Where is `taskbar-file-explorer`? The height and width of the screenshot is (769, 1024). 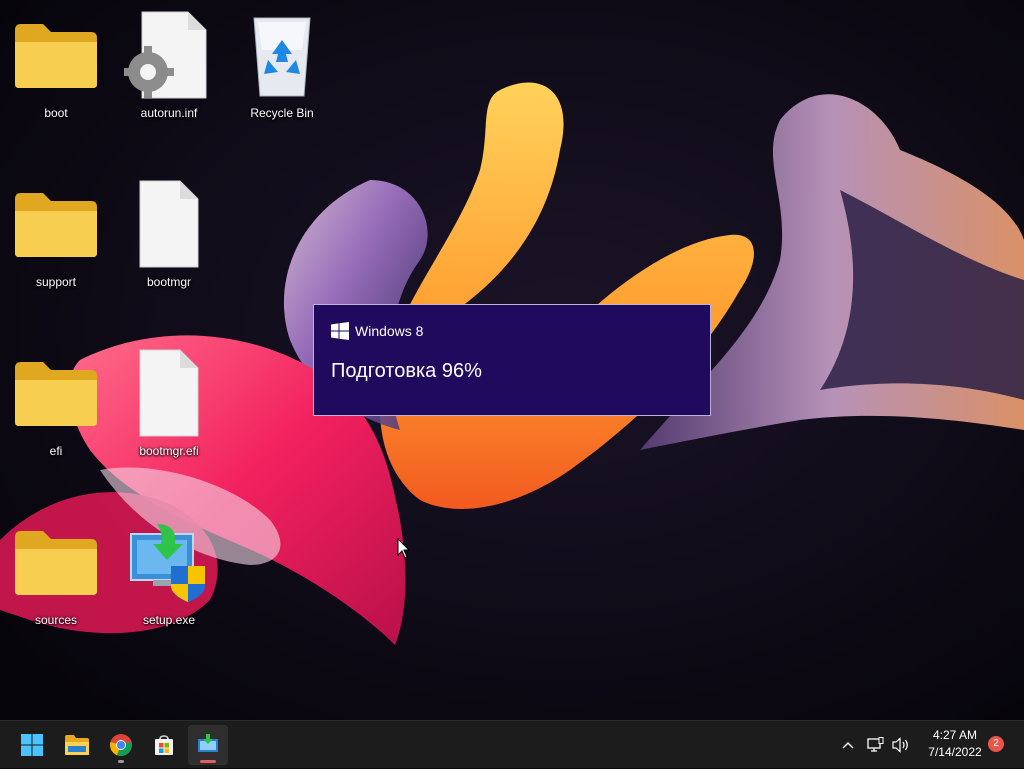 taskbar-file-explorer is located at coordinates (77, 745).